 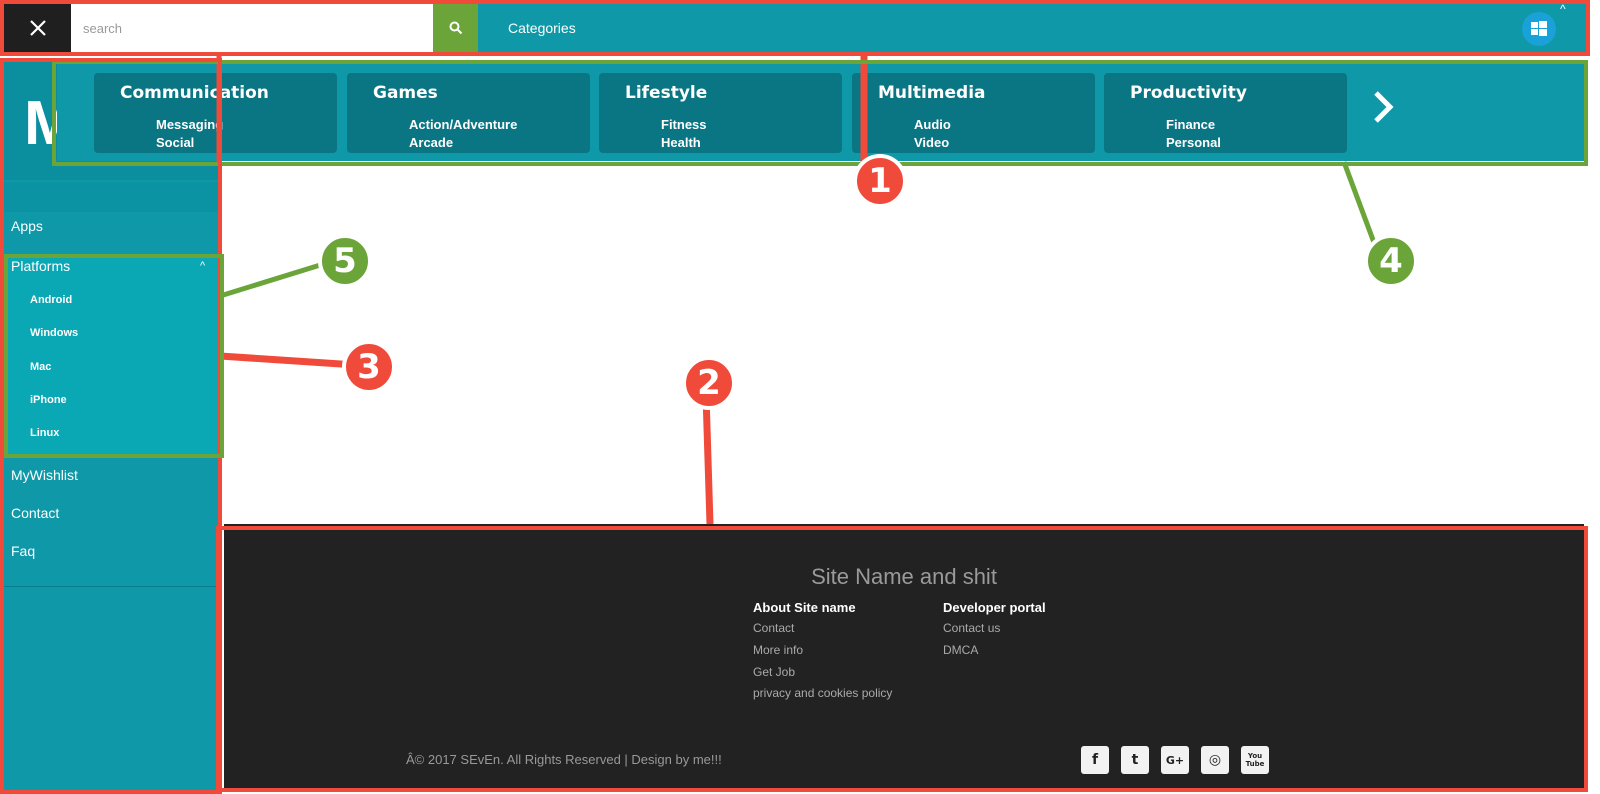 What do you see at coordinates (369, 367) in the screenshot?
I see `annotation-badge-3: 3` at bounding box center [369, 367].